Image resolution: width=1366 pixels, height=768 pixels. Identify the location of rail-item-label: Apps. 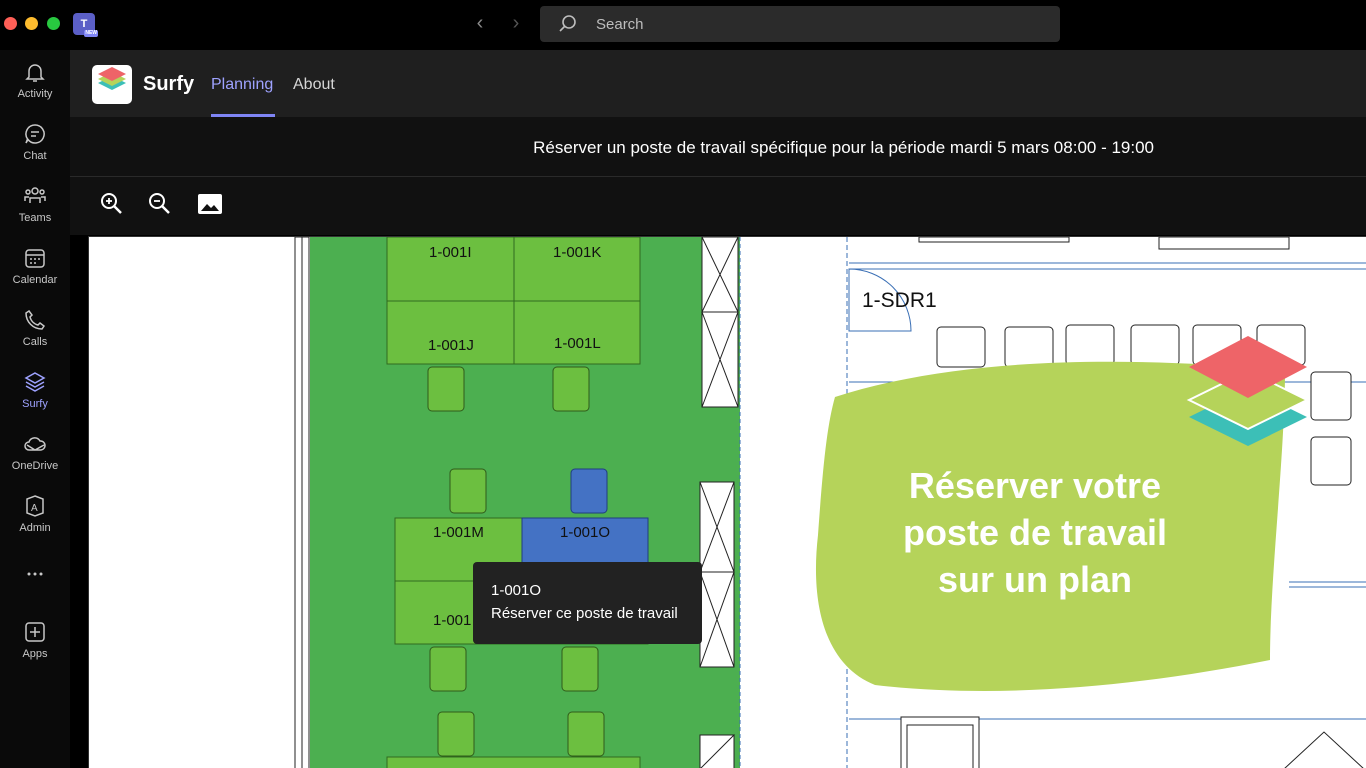
(35, 654).